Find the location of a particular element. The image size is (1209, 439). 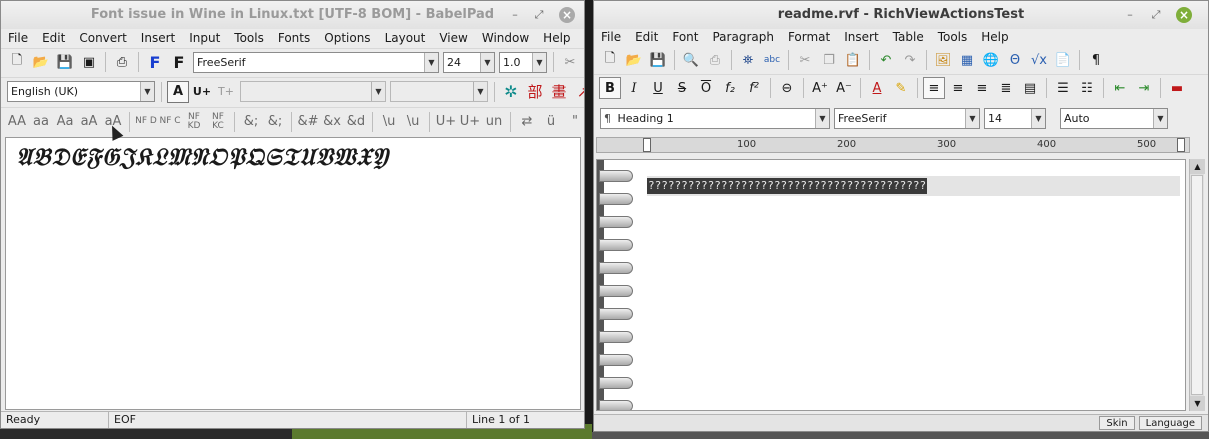

bold-icon: B is located at coordinates (610, 88).